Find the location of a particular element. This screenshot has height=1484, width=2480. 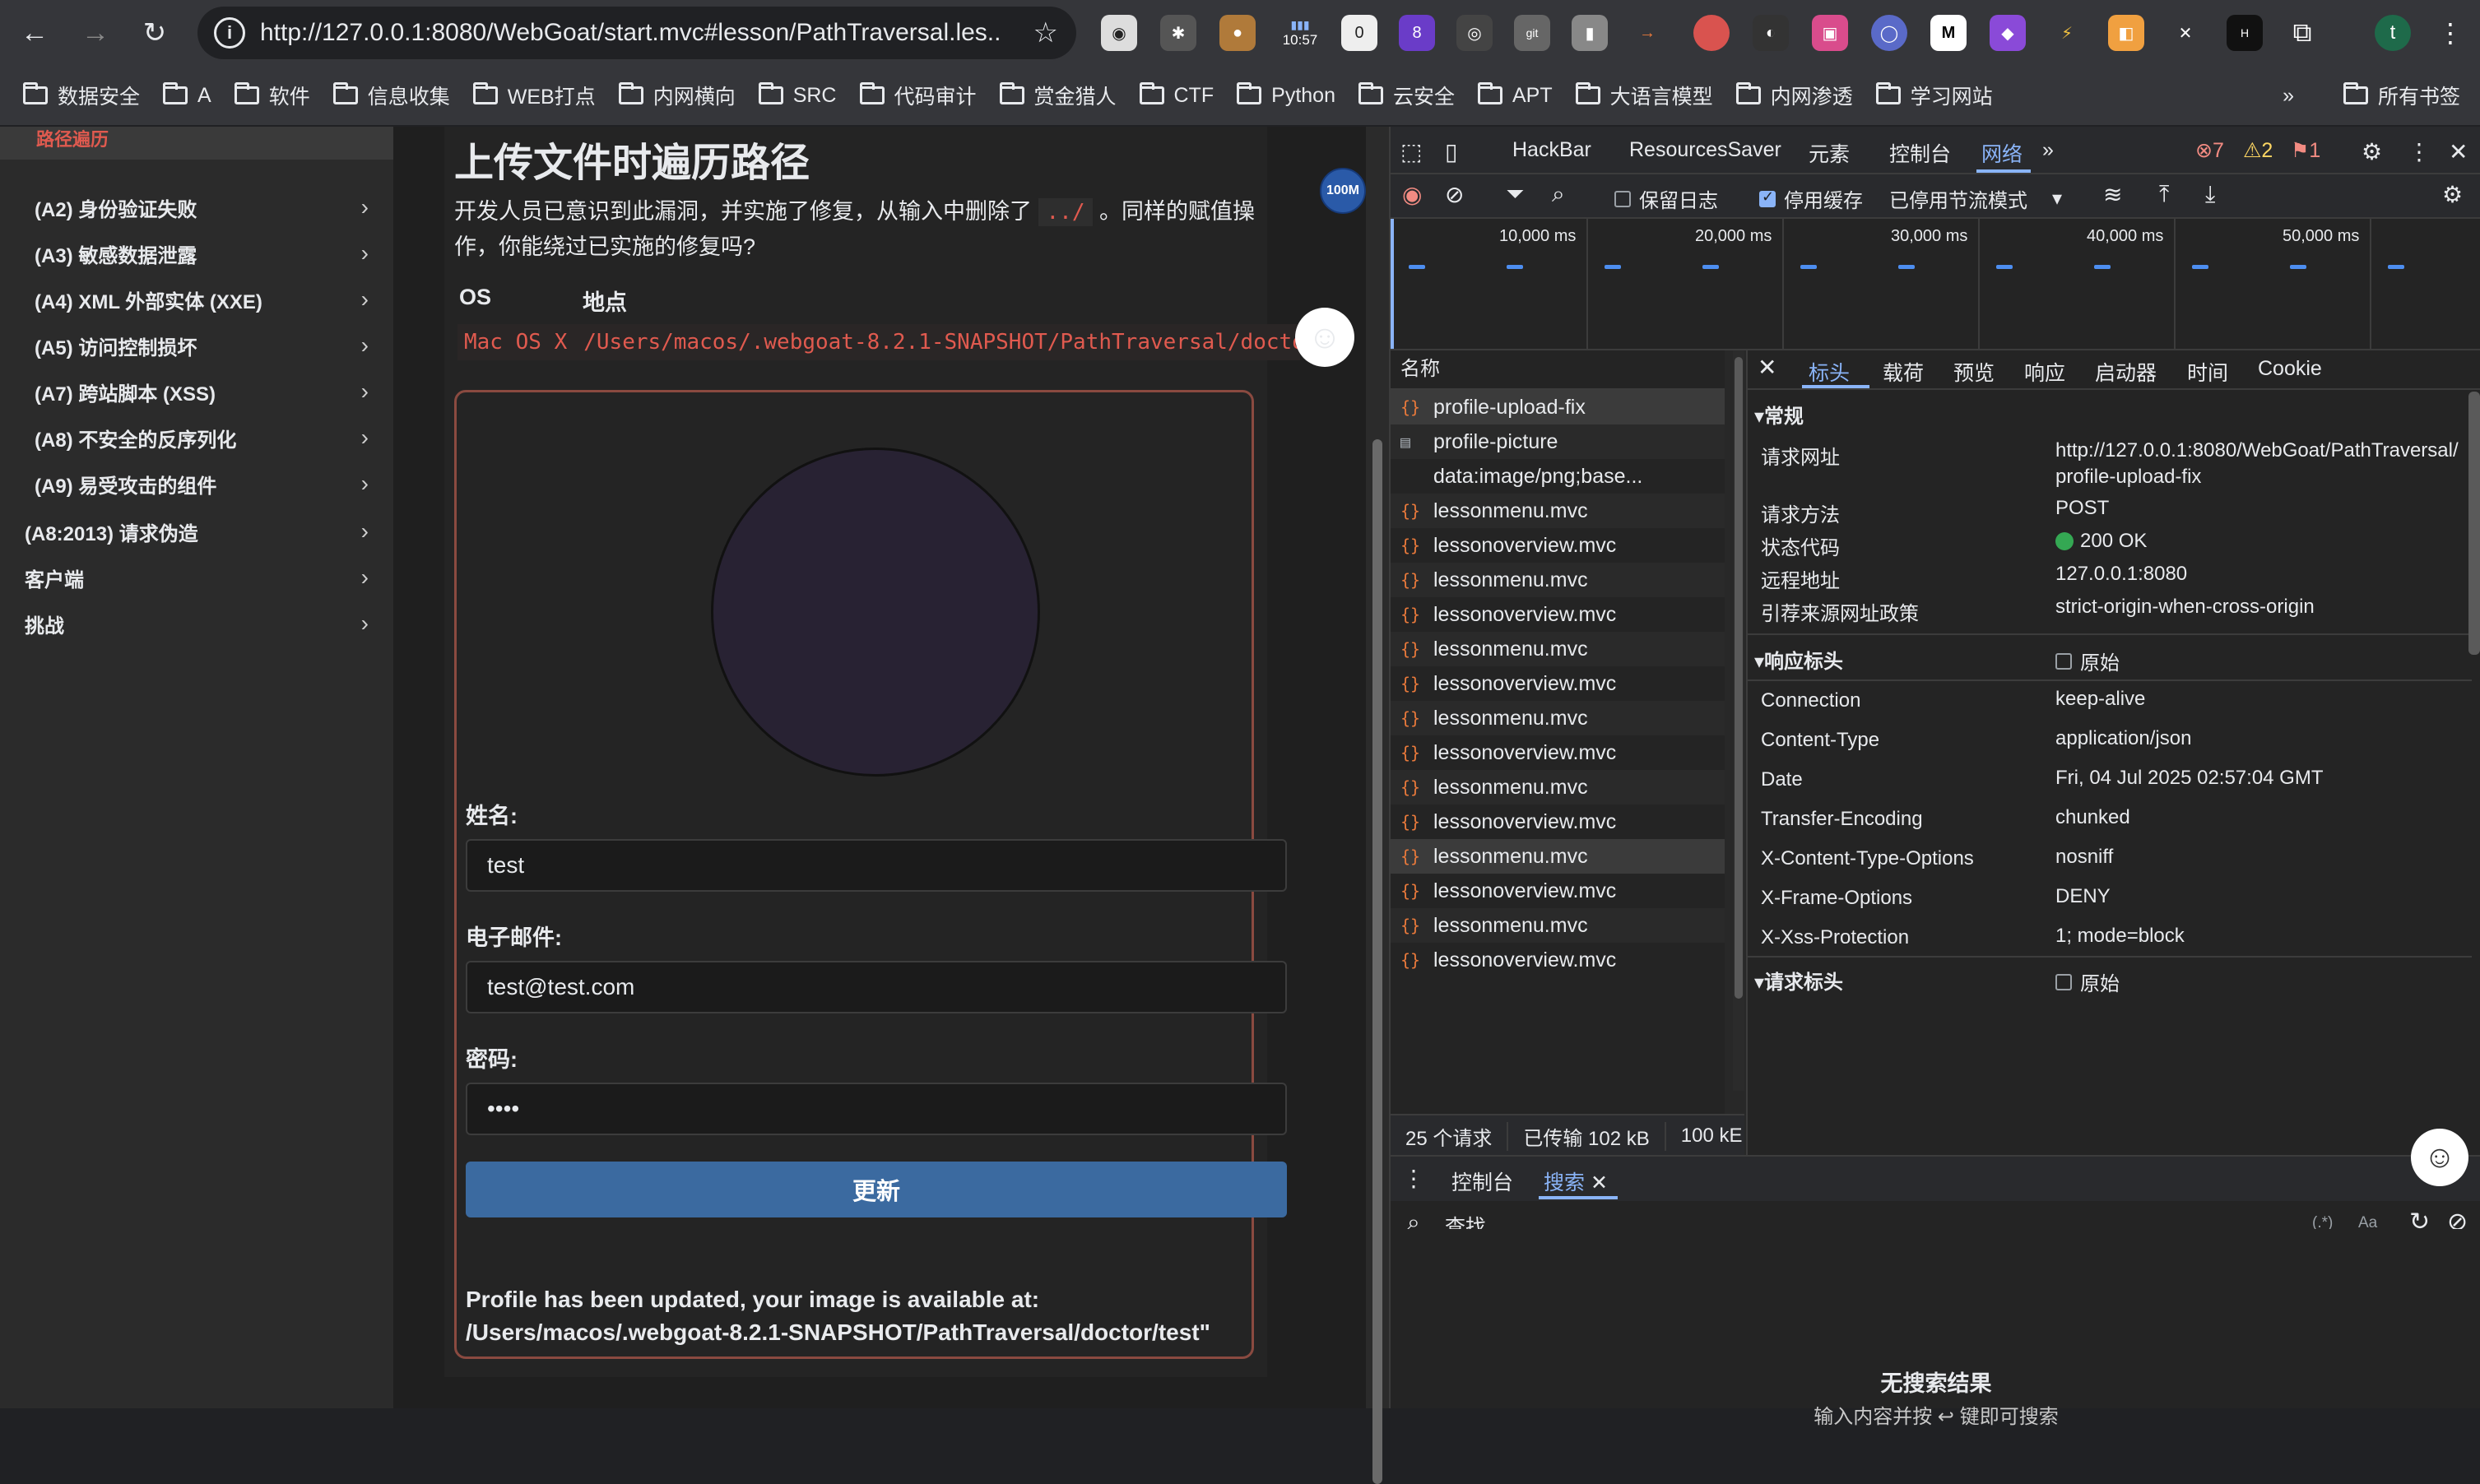

bookmark-folder: 内网渗透 is located at coordinates (1794, 95).